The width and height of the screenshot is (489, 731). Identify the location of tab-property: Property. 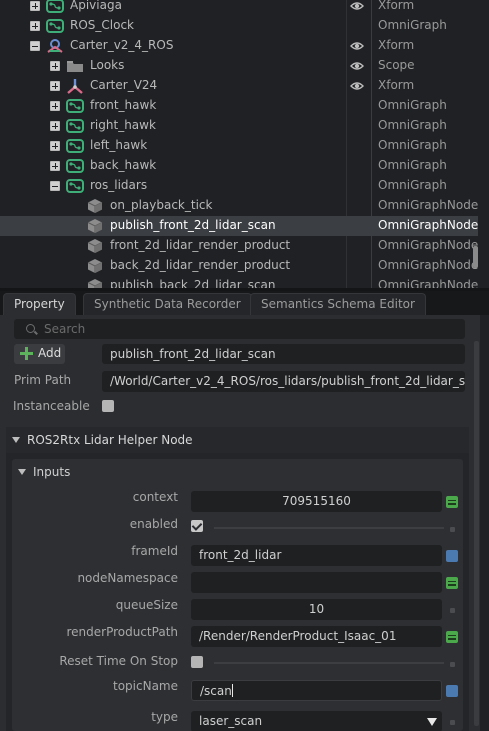
(39, 304).